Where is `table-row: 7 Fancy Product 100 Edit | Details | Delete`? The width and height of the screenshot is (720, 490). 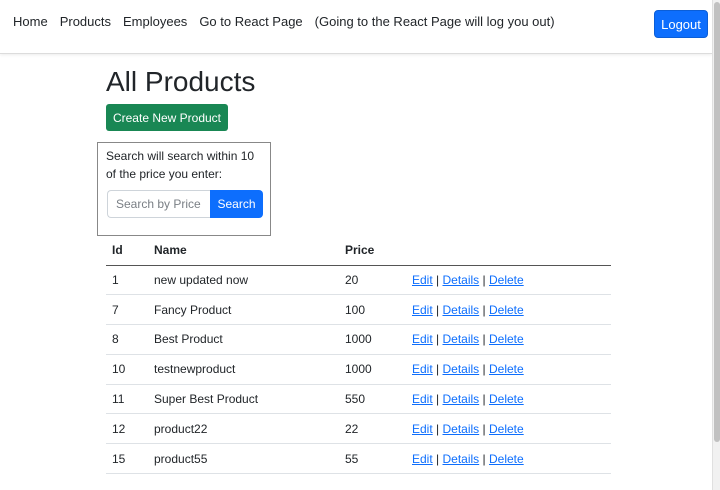
table-row: 7 Fancy Product 100 Edit | Details | Delete is located at coordinates (358, 310).